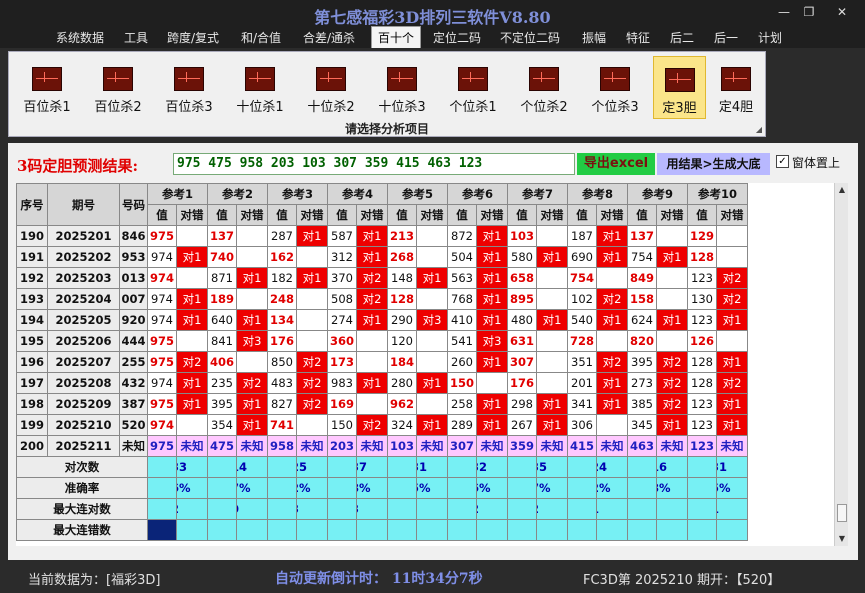  What do you see at coordinates (402, 362) in the screenshot?
I see `ref-value-cell: 184` at bounding box center [402, 362].